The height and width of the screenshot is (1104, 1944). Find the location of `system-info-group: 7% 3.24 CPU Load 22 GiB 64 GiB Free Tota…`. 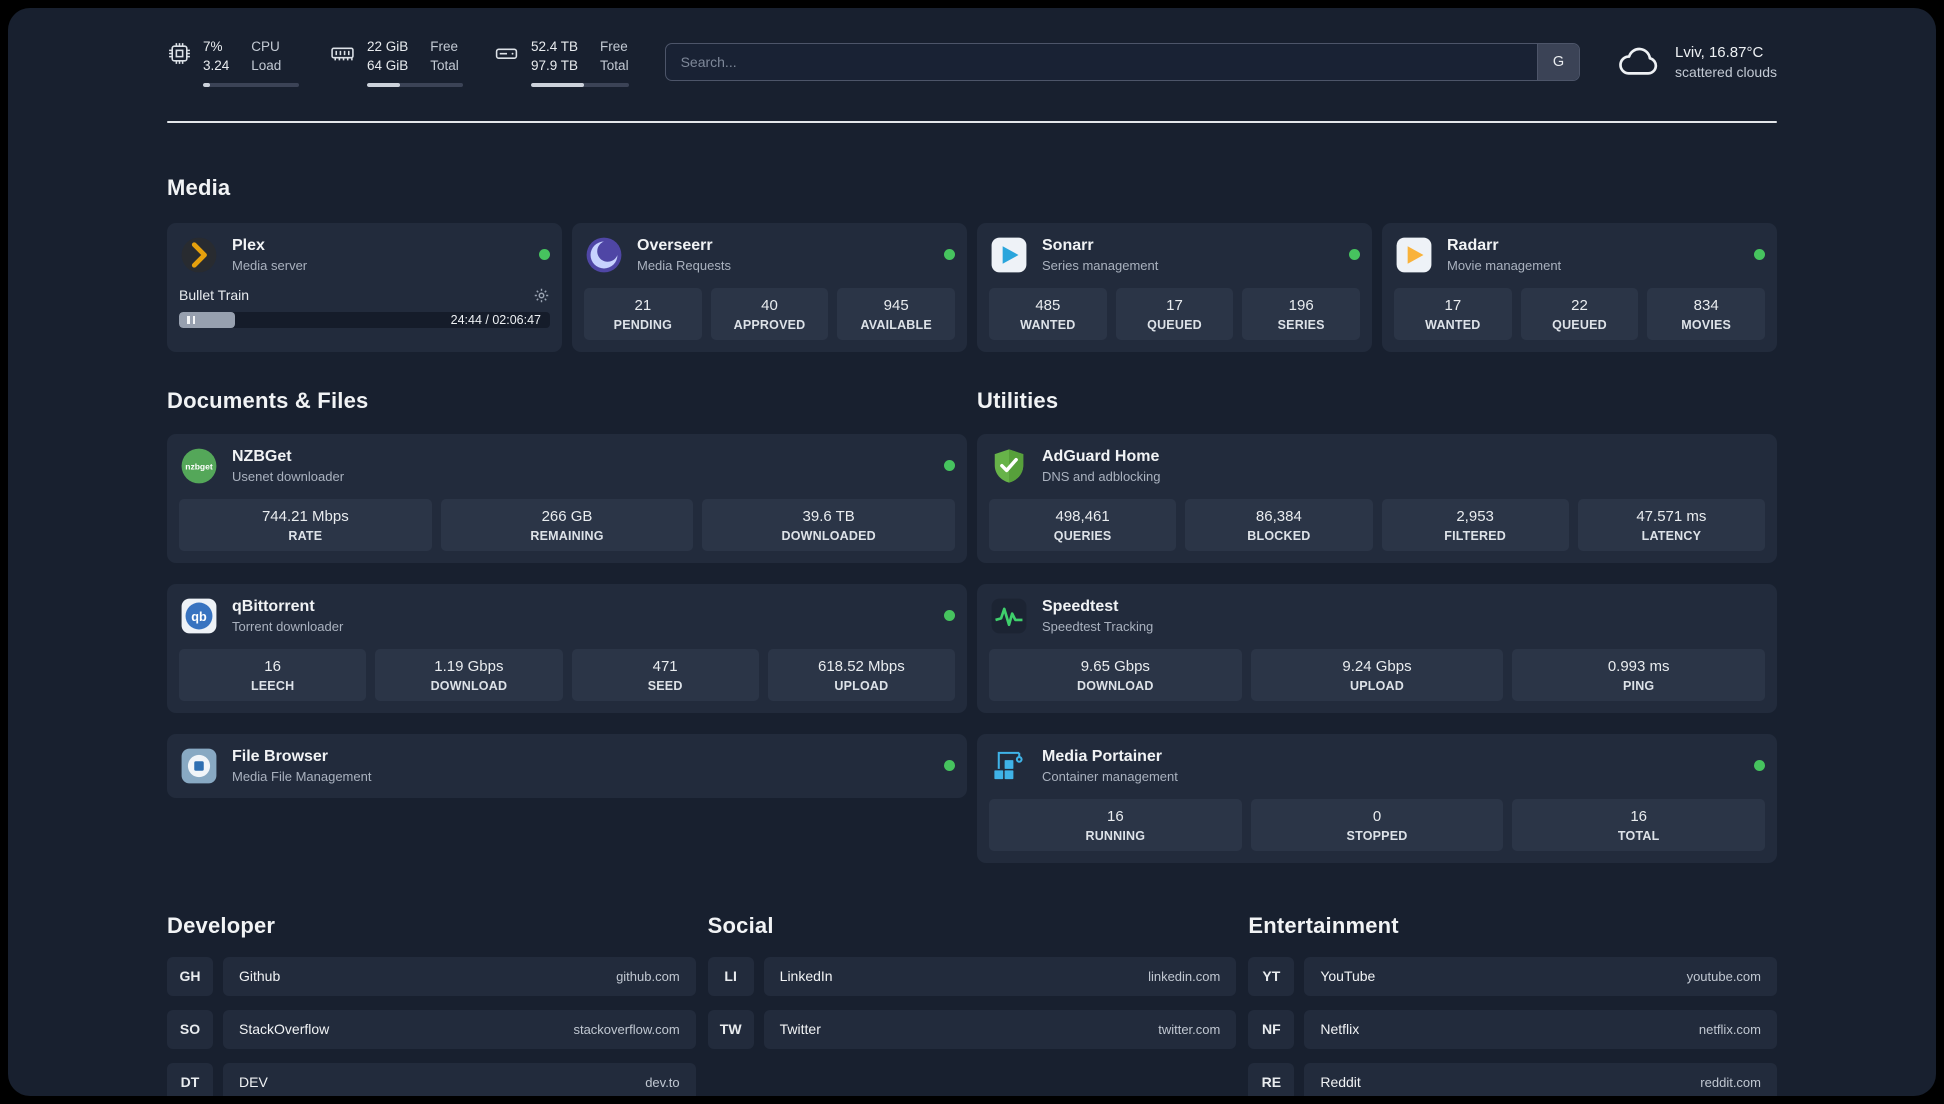

system-info-group: 7% 3.24 CPU Load 22 GiB 64 GiB Free Tota… is located at coordinates (398, 62).